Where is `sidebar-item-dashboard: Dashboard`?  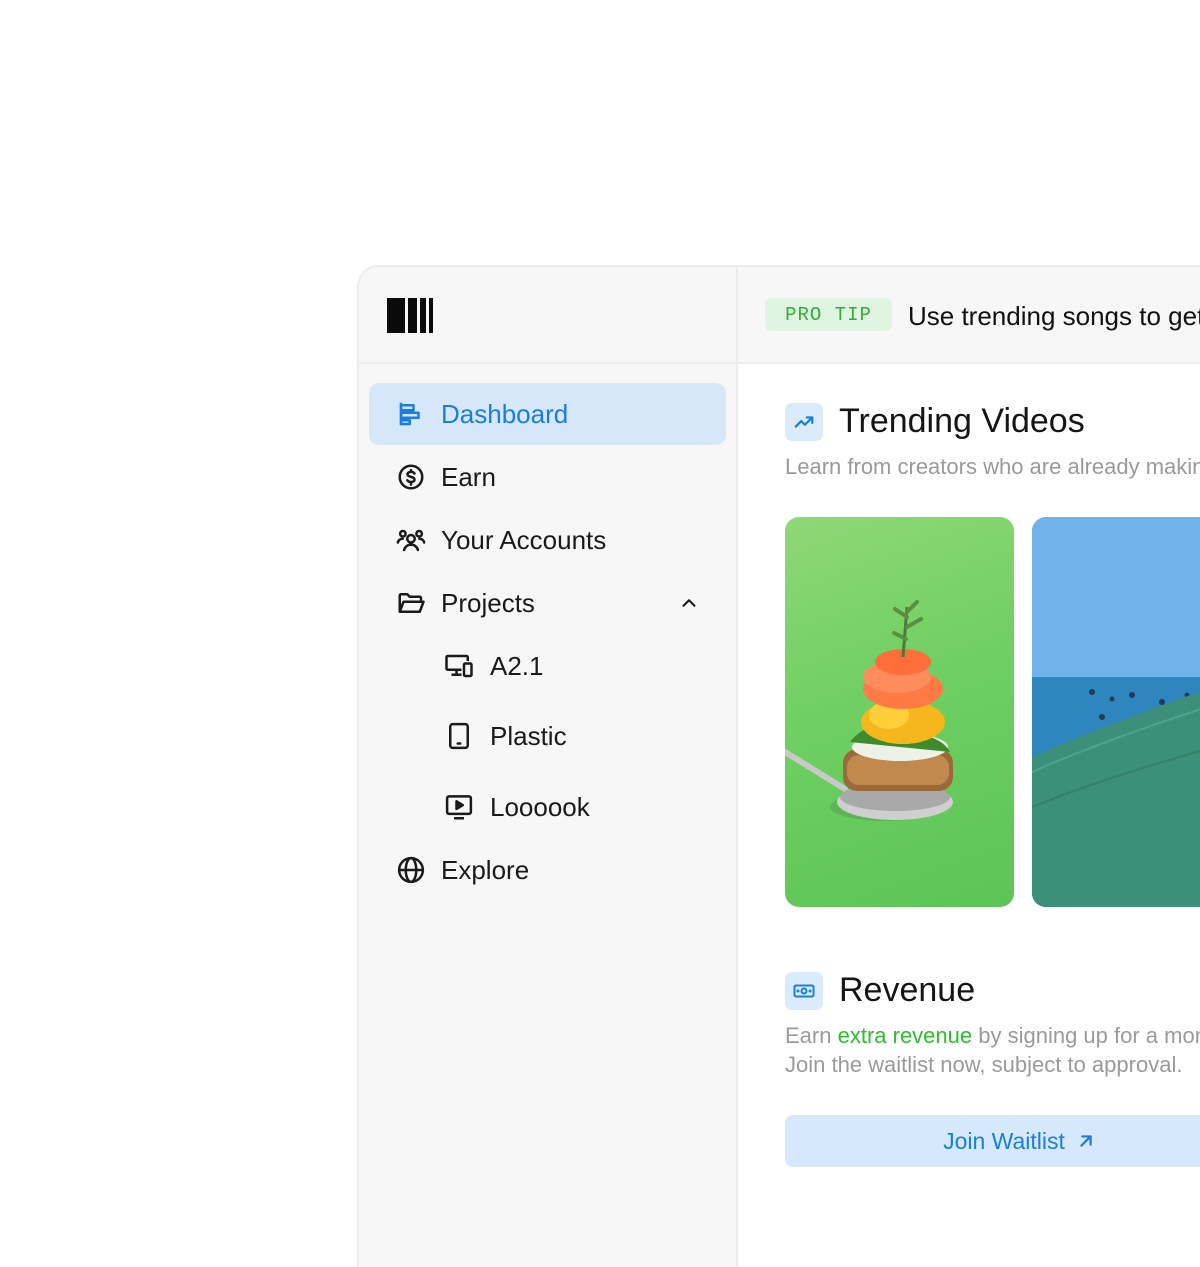 sidebar-item-dashboard: Dashboard is located at coordinates (547, 414).